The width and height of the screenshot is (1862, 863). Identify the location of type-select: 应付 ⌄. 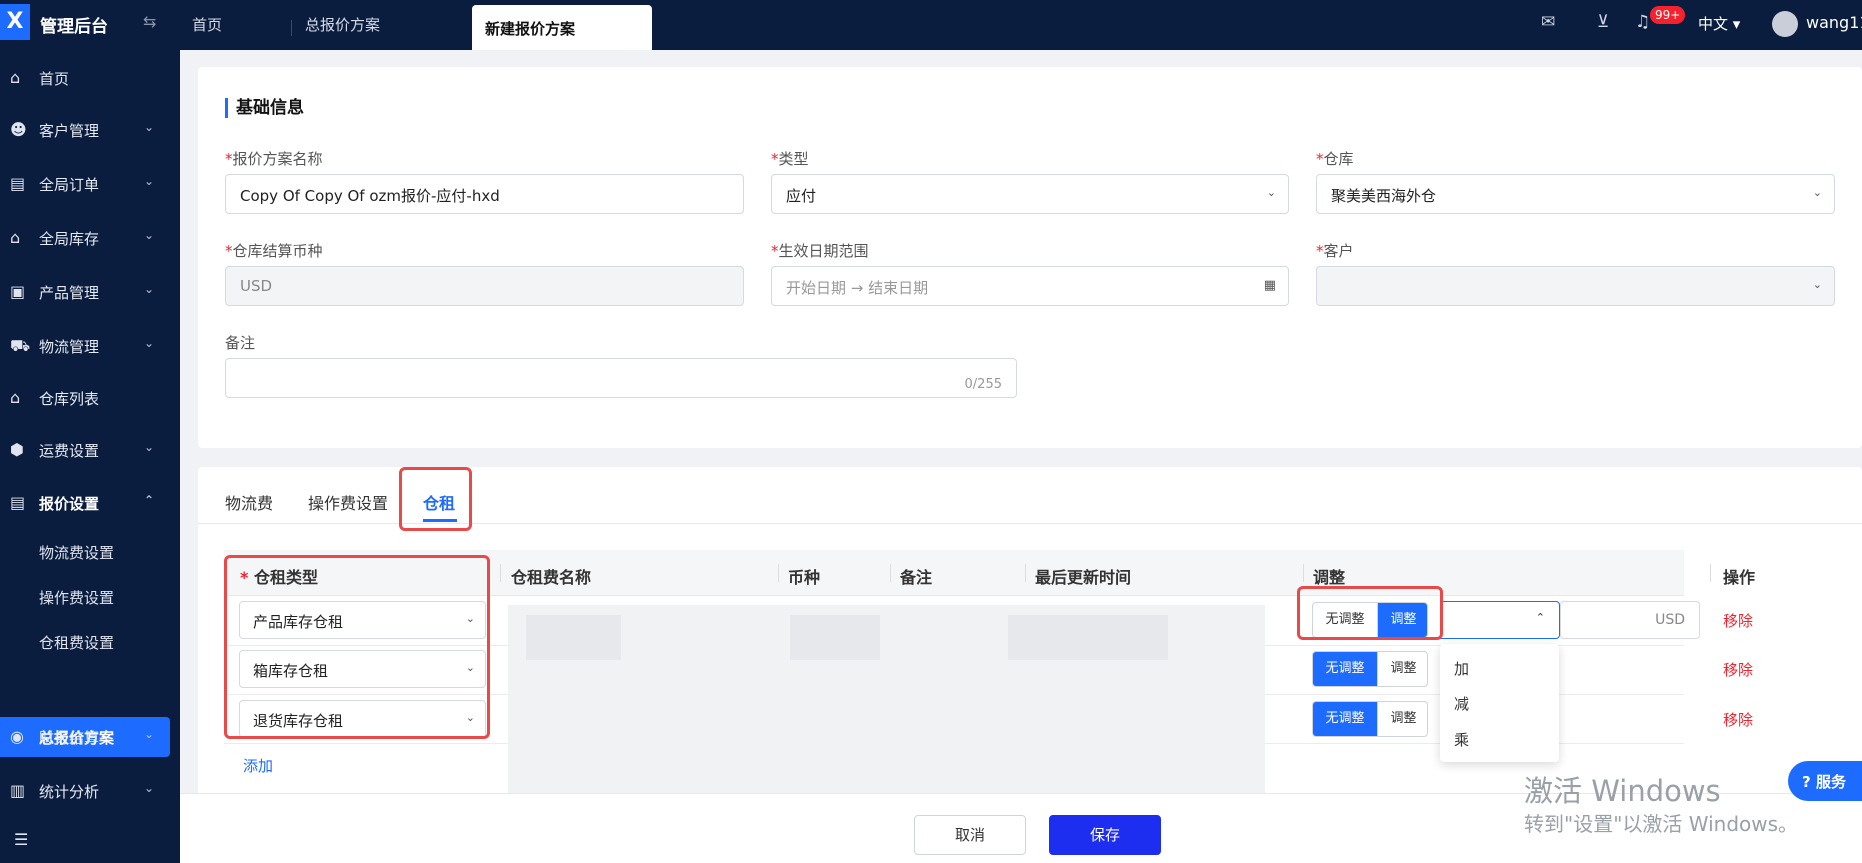
(1030, 194).